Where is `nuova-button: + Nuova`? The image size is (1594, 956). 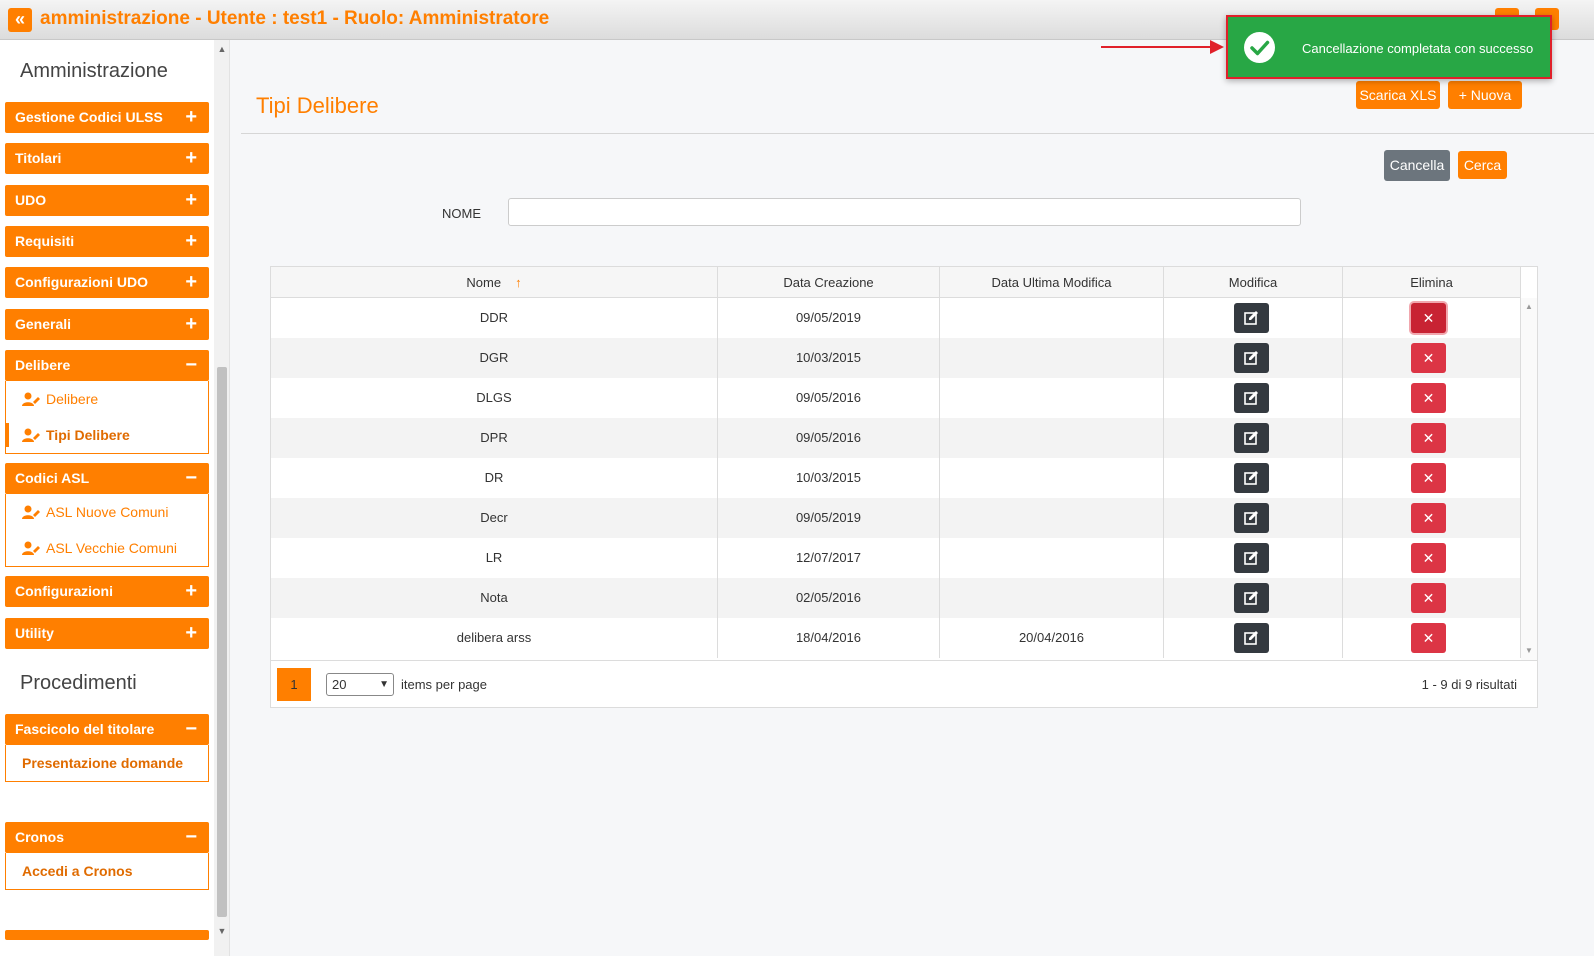 nuova-button: + Nuova is located at coordinates (1485, 95).